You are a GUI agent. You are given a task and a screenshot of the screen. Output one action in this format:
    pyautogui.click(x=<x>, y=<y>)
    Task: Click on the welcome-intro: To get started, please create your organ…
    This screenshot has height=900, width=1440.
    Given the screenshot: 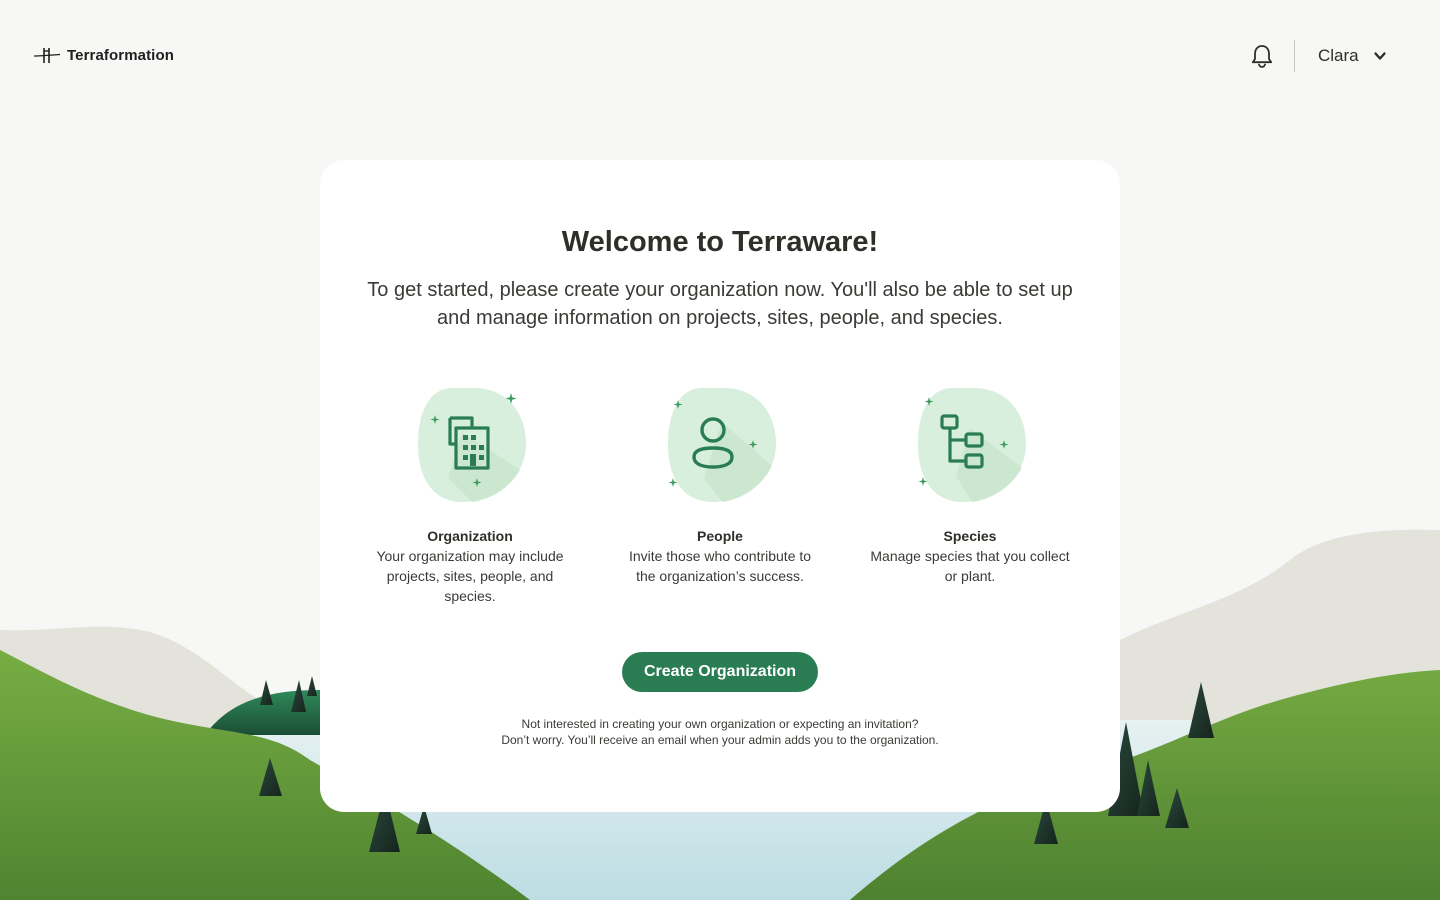 What is the action you would take?
    pyautogui.click(x=720, y=304)
    